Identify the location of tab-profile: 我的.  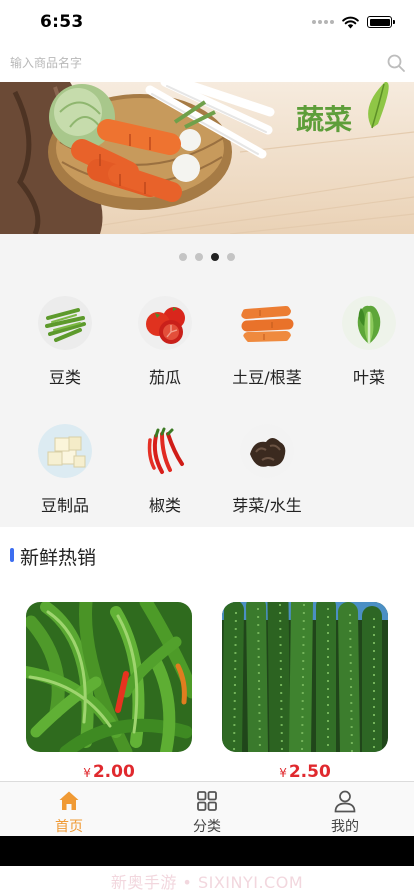
(345, 809).